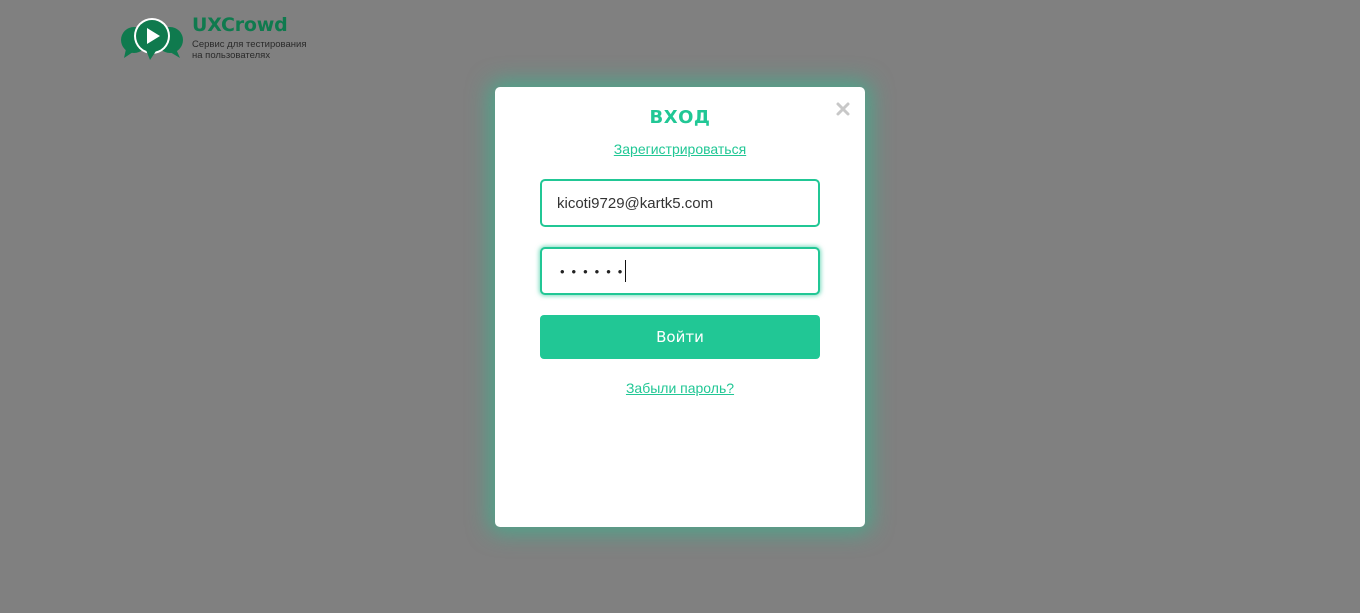  What do you see at coordinates (680, 337) in the screenshot?
I see `login-button: Войти` at bounding box center [680, 337].